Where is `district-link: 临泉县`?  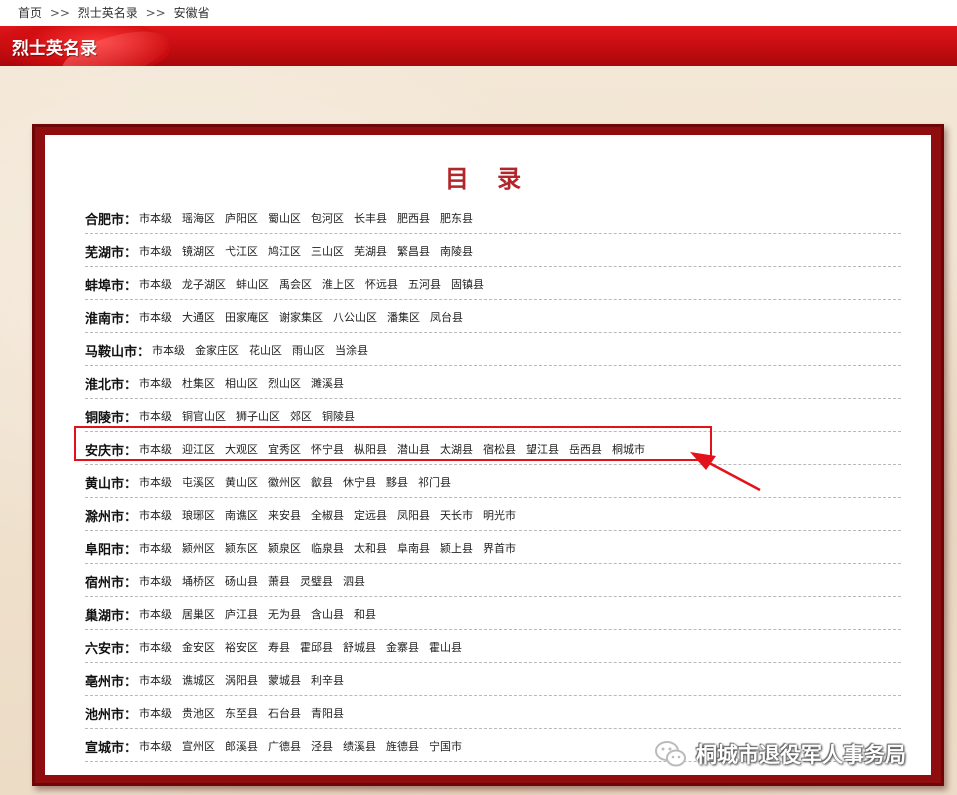
district-link: 临泉县 is located at coordinates (327, 548).